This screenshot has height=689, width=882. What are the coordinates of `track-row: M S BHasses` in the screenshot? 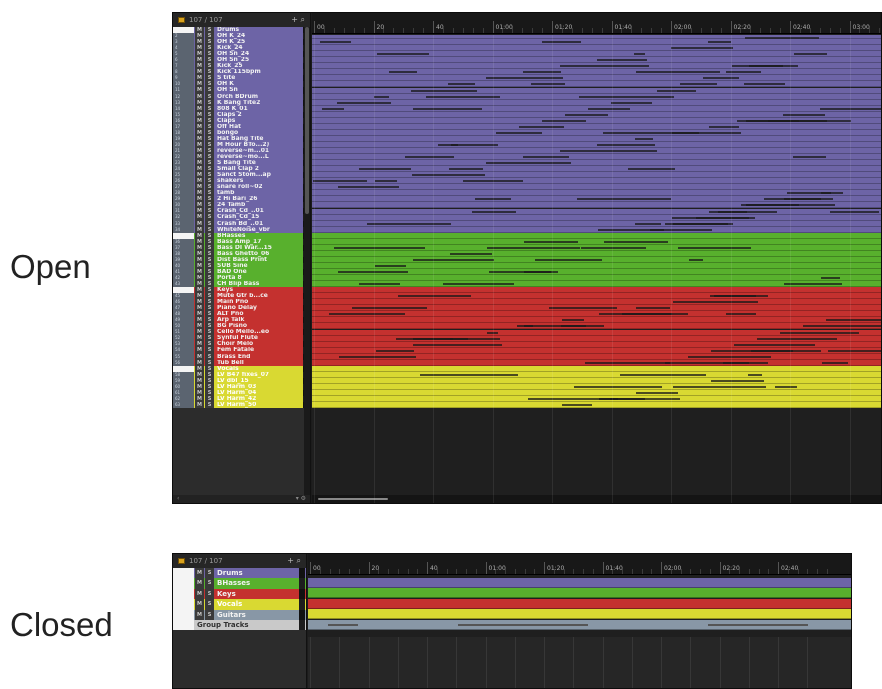 It's located at (239, 583).